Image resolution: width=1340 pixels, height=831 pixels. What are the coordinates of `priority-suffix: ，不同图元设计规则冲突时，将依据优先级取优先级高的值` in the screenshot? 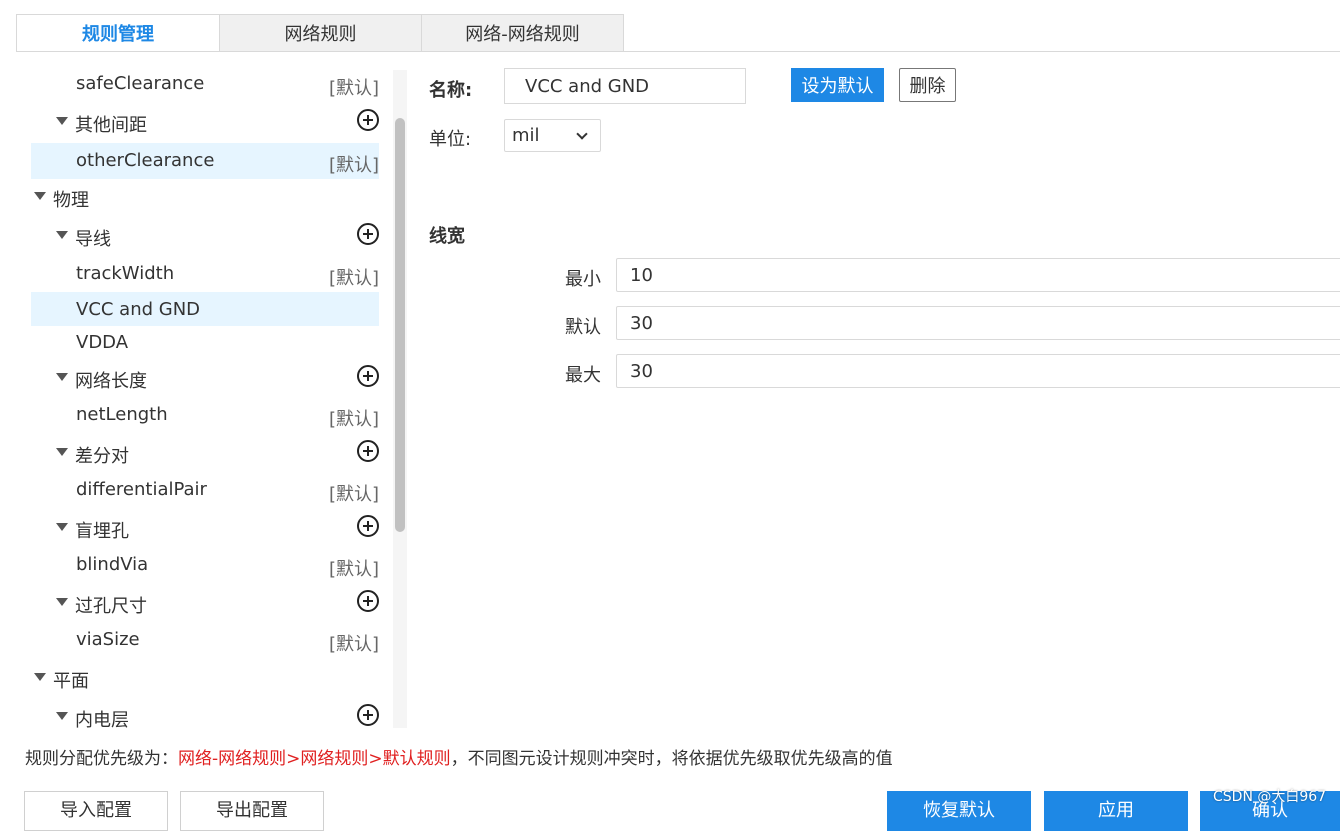 It's located at (671, 759).